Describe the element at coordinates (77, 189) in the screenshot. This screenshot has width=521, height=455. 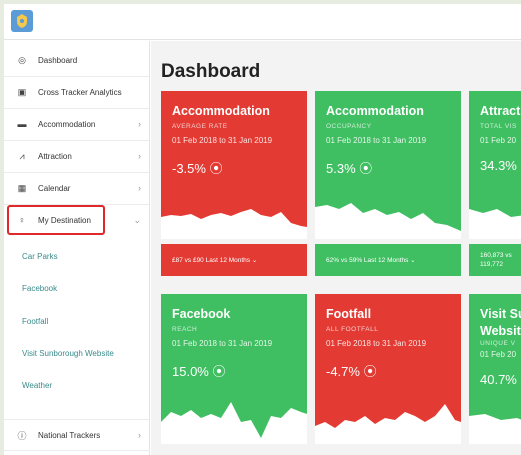
I see `sidebar-item-calendar: ▦ Calendar ›` at that location.